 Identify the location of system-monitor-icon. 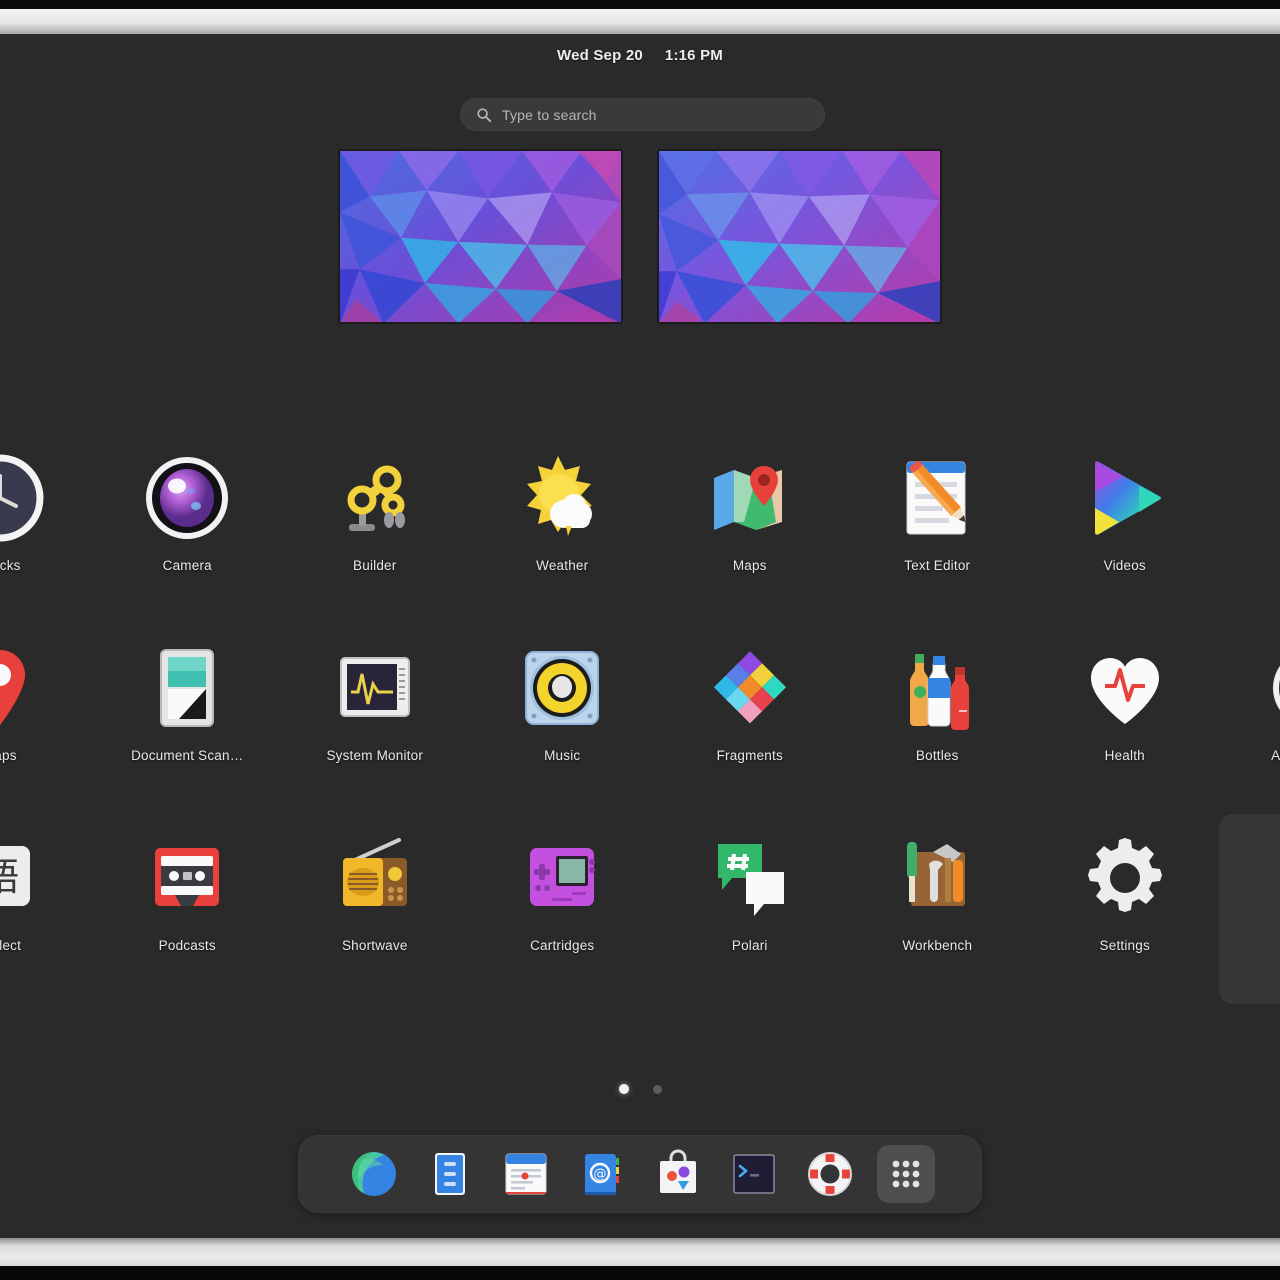
(375, 688).